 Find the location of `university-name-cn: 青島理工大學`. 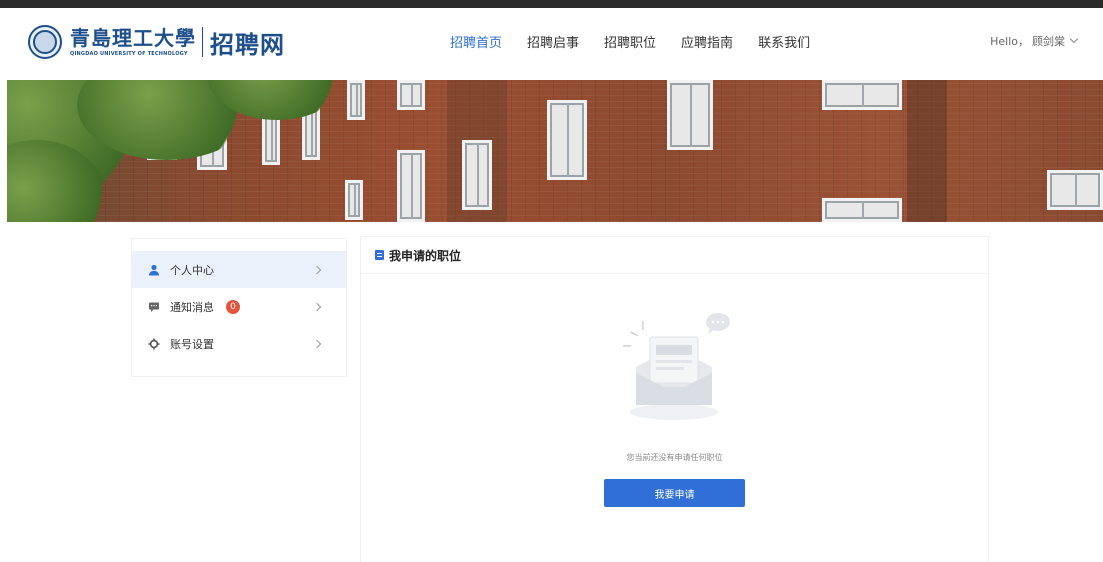

university-name-cn: 青島理工大學 is located at coordinates (133, 38).